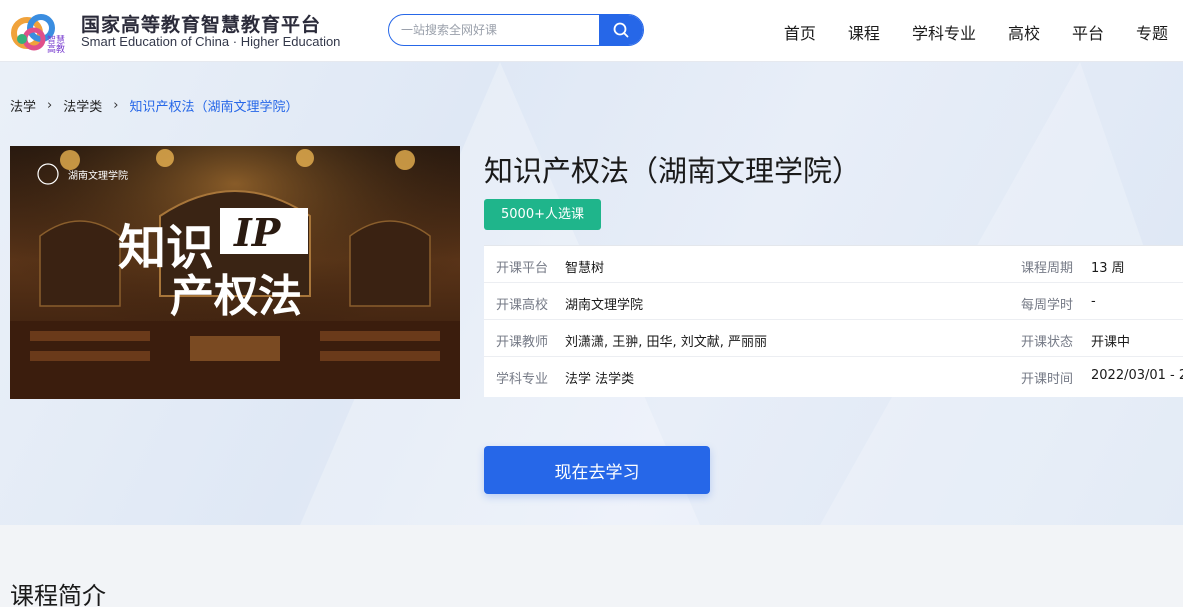  Describe the element at coordinates (1024, 32) in the screenshot. I see `nav-universities: 高校` at that location.